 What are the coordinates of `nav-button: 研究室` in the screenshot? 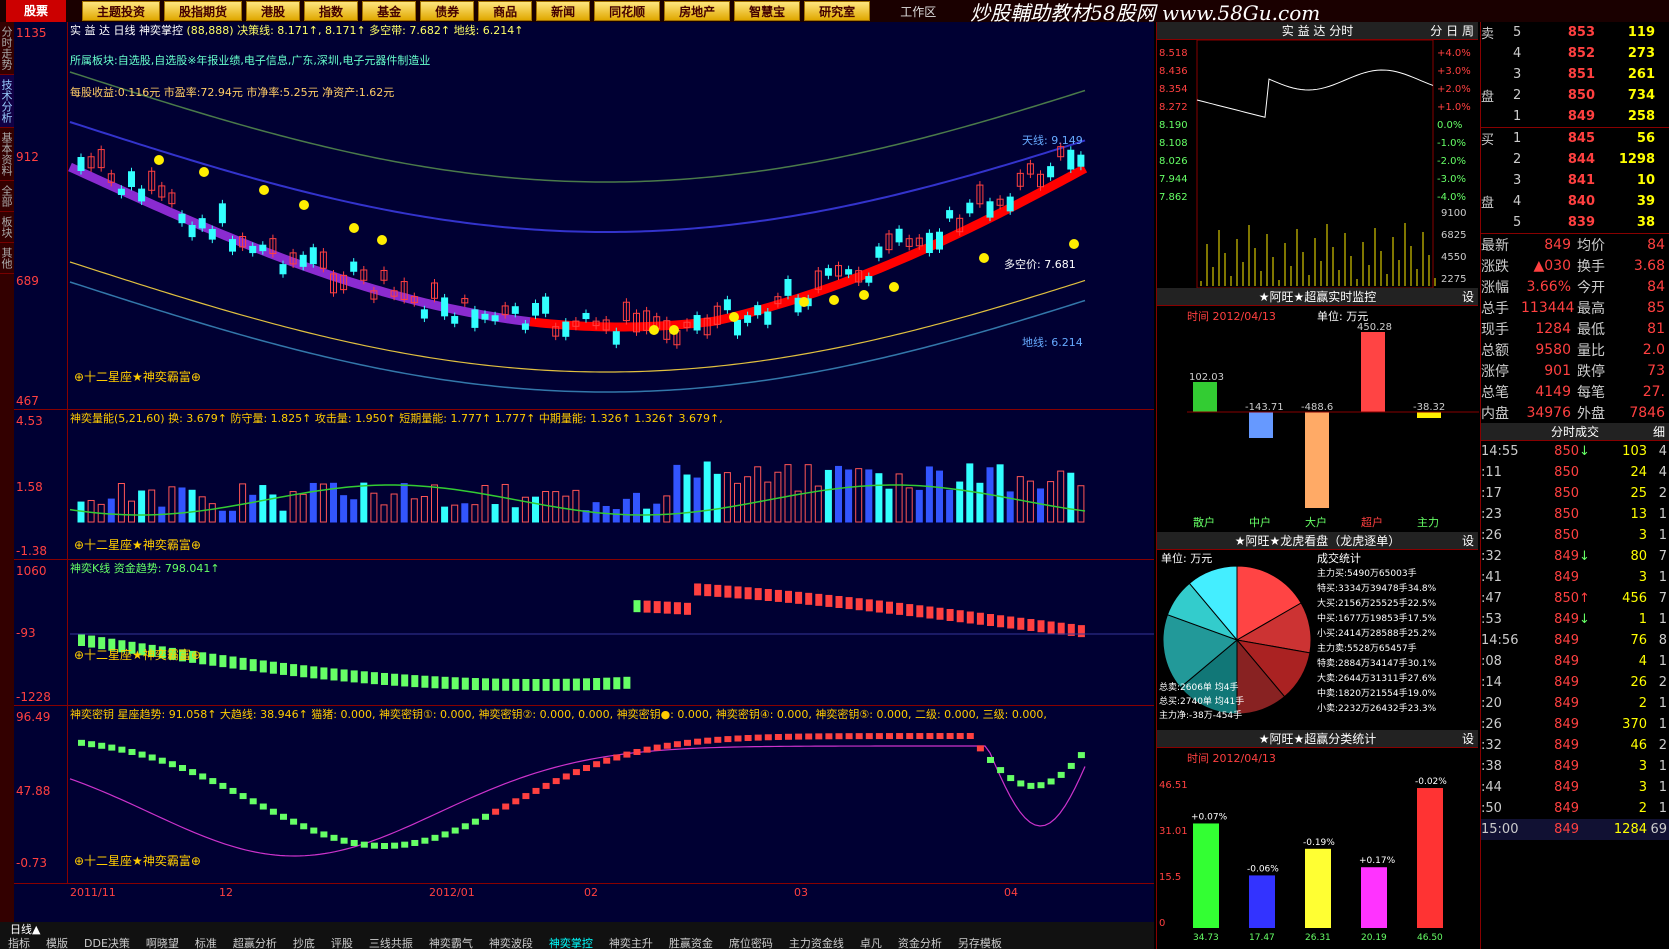 It's located at (837, 11).